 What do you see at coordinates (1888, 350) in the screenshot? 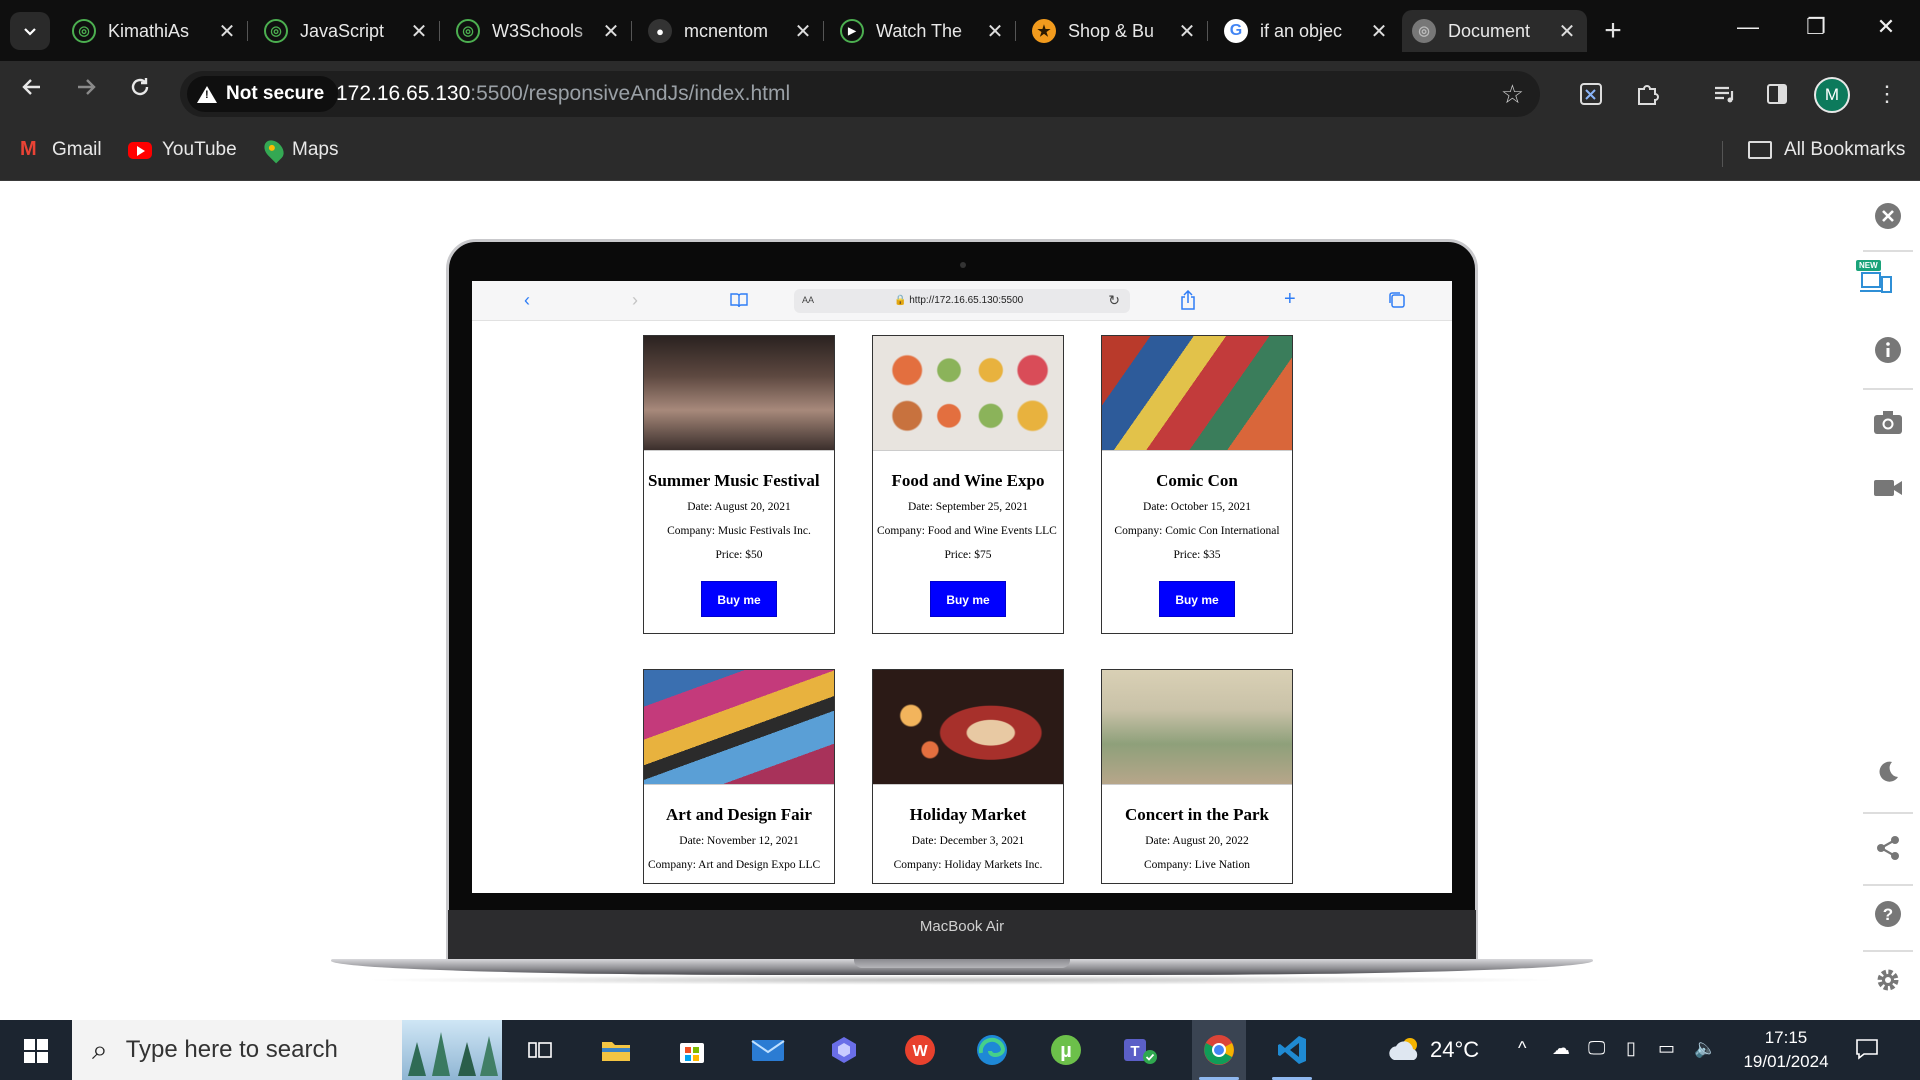
I see `info-icon` at bounding box center [1888, 350].